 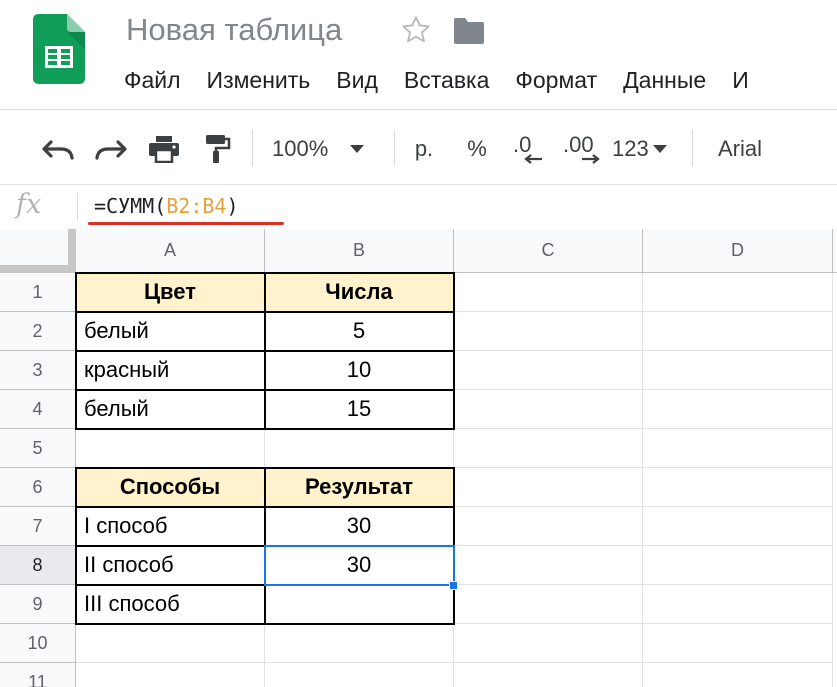 I want to click on arrow-left-icon, so click(x=533, y=159).